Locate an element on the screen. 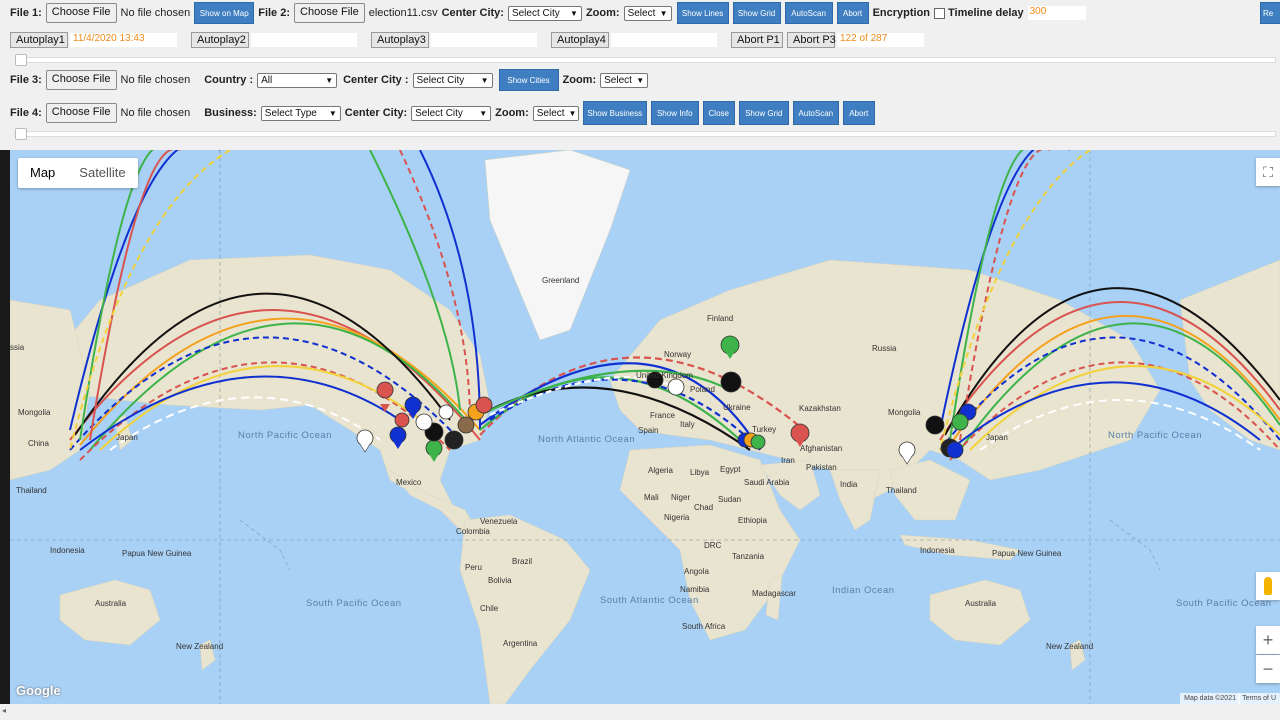 Image resolution: width=1280 pixels, height=720 pixels. center-city-value-4: Select City is located at coordinates (439, 113).